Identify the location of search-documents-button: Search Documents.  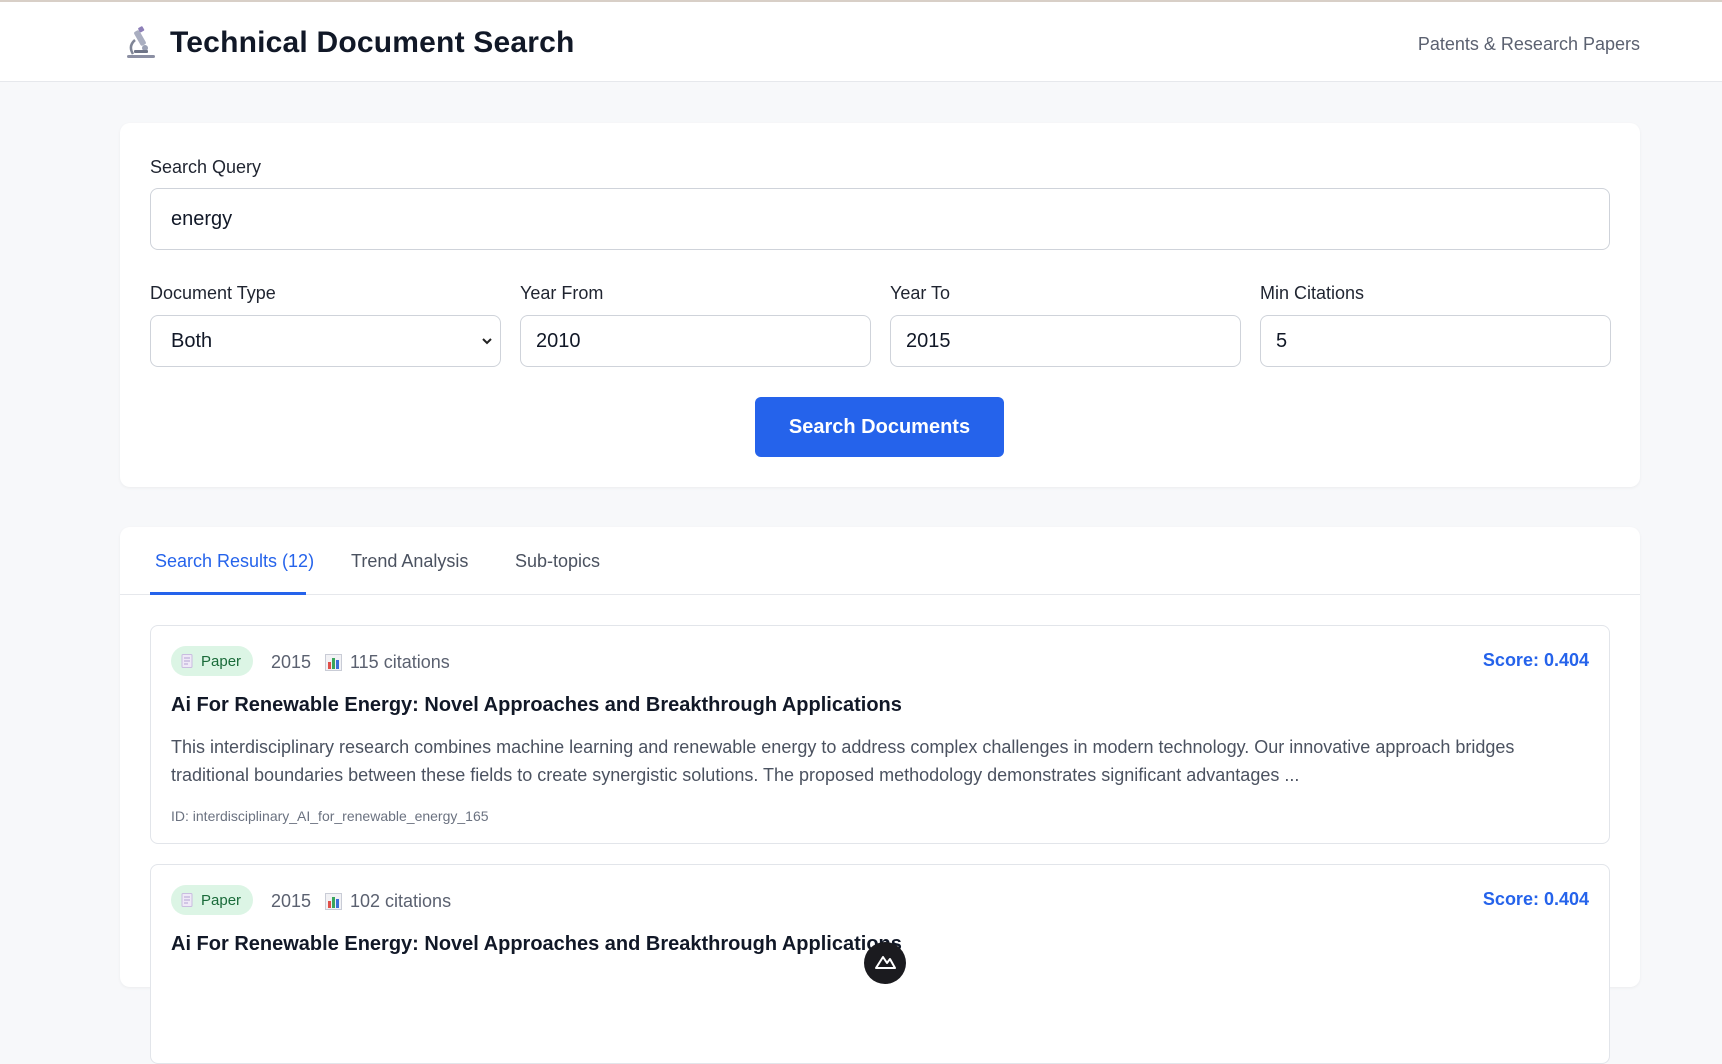
(879, 427).